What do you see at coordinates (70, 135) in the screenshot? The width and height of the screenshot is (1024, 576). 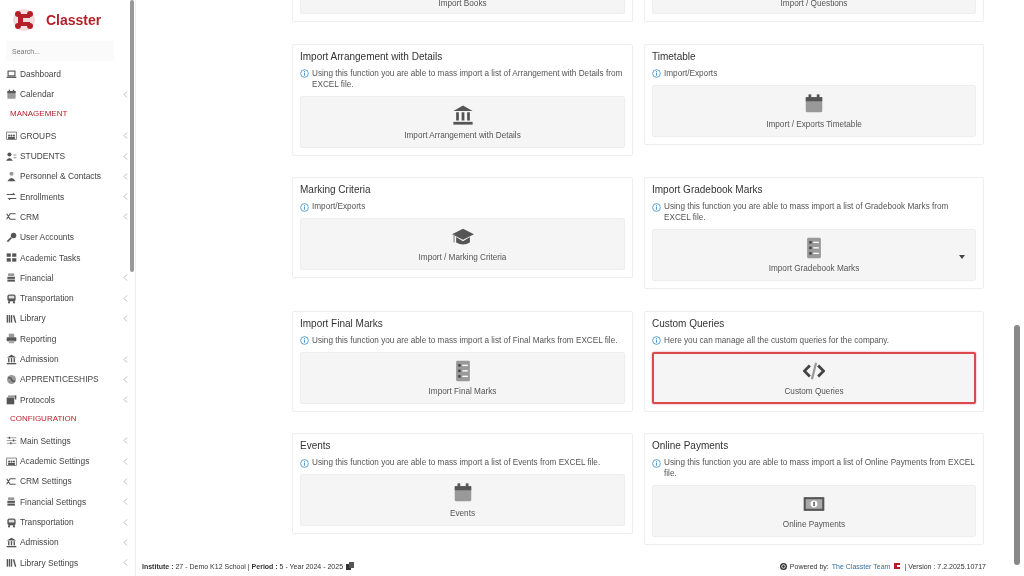 I see `sidebar-item: GROUPS` at bounding box center [70, 135].